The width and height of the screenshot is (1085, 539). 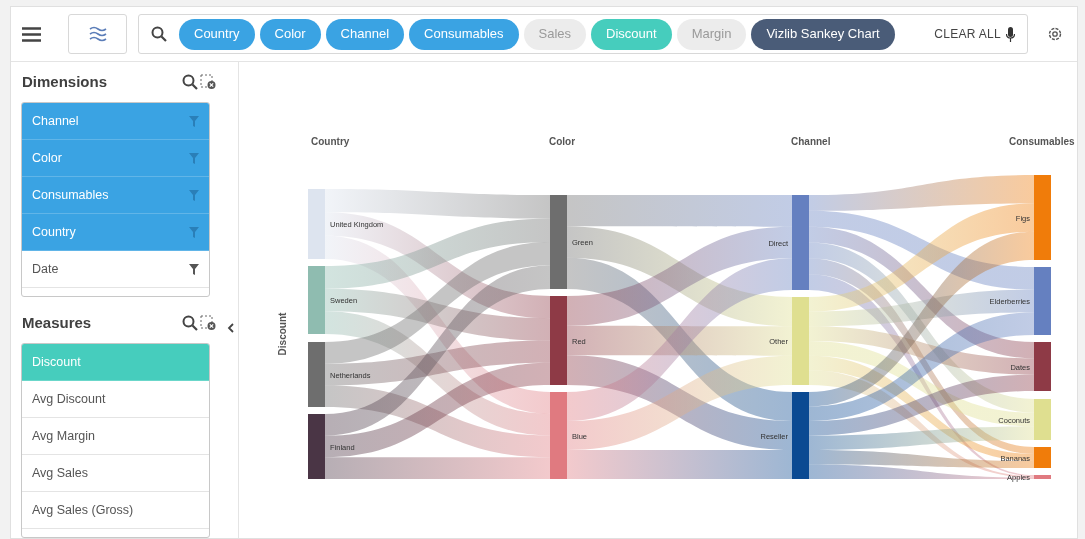 What do you see at coordinates (555, 34) in the screenshot?
I see `field-chip: Sales` at bounding box center [555, 34].